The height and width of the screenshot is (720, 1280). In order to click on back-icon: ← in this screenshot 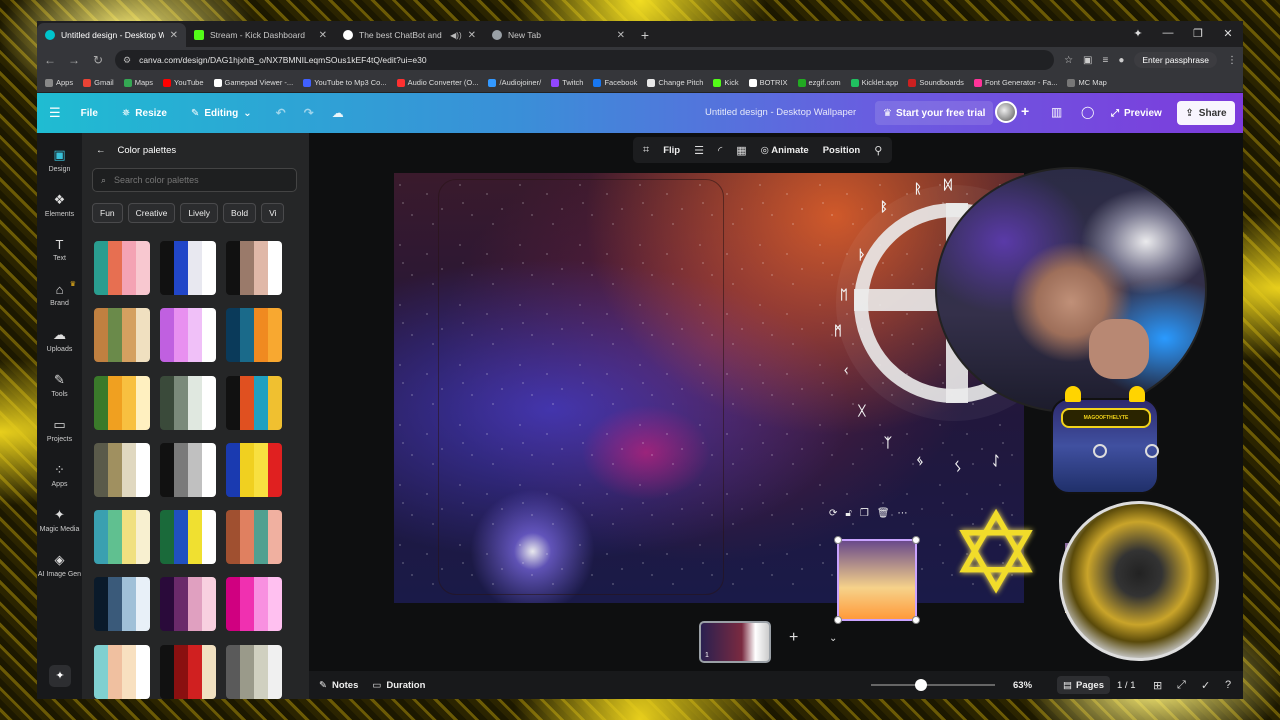, I will do `click(50, 60)`.